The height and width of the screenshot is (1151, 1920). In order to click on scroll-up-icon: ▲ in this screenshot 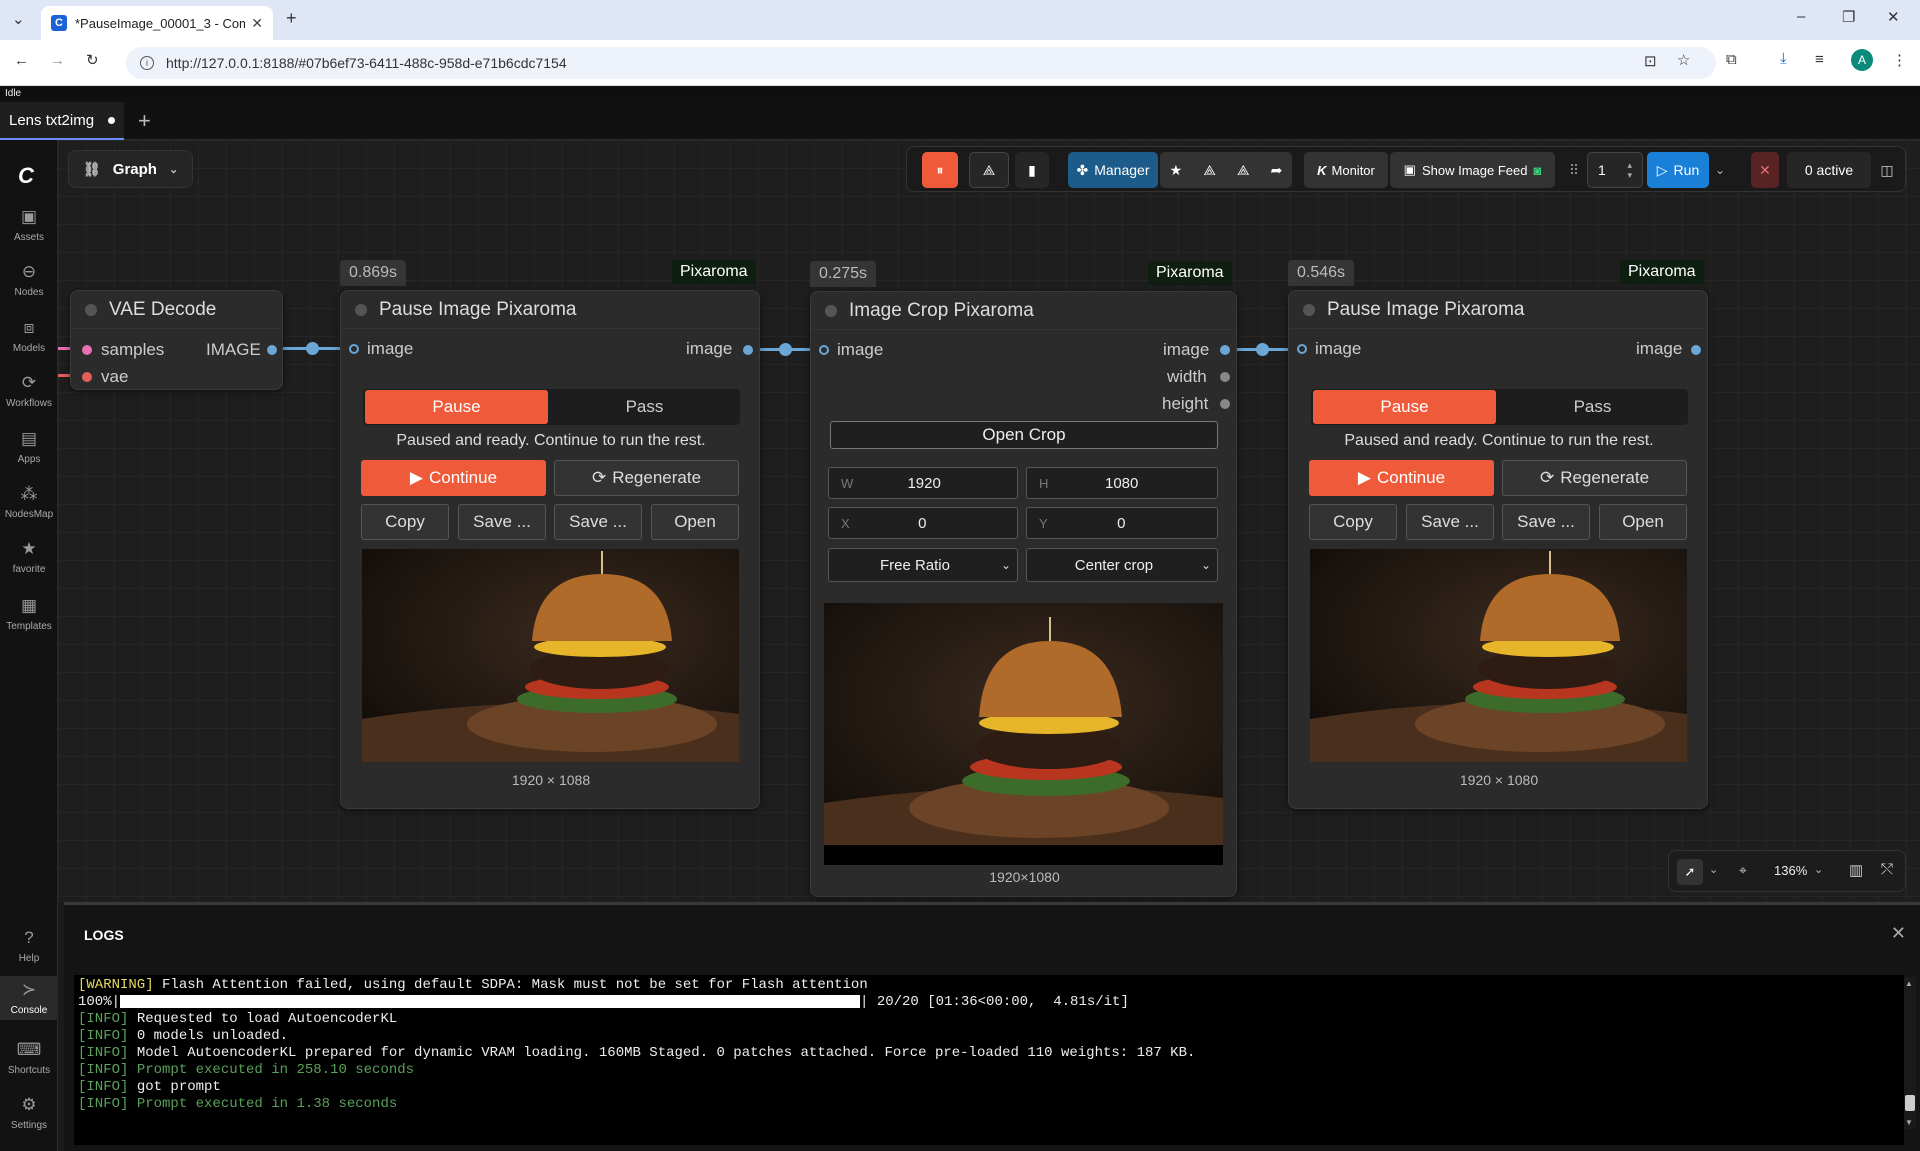, I will do `click(1909, 983)`.